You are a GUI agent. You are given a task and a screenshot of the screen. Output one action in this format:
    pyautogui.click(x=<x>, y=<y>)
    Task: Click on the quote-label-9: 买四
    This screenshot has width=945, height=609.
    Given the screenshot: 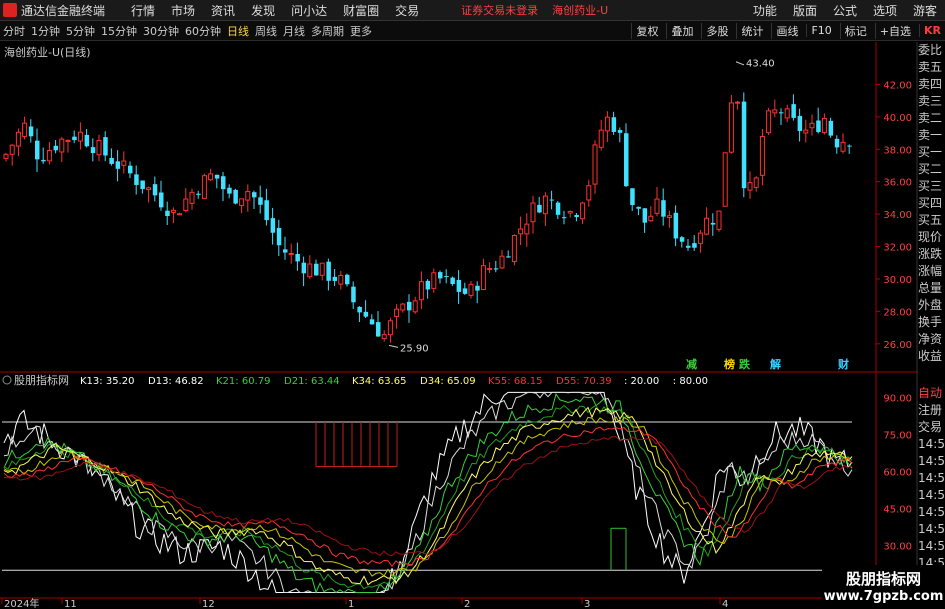 What is the action you would take?
    pyautogui.click(x=930, y=203)
    